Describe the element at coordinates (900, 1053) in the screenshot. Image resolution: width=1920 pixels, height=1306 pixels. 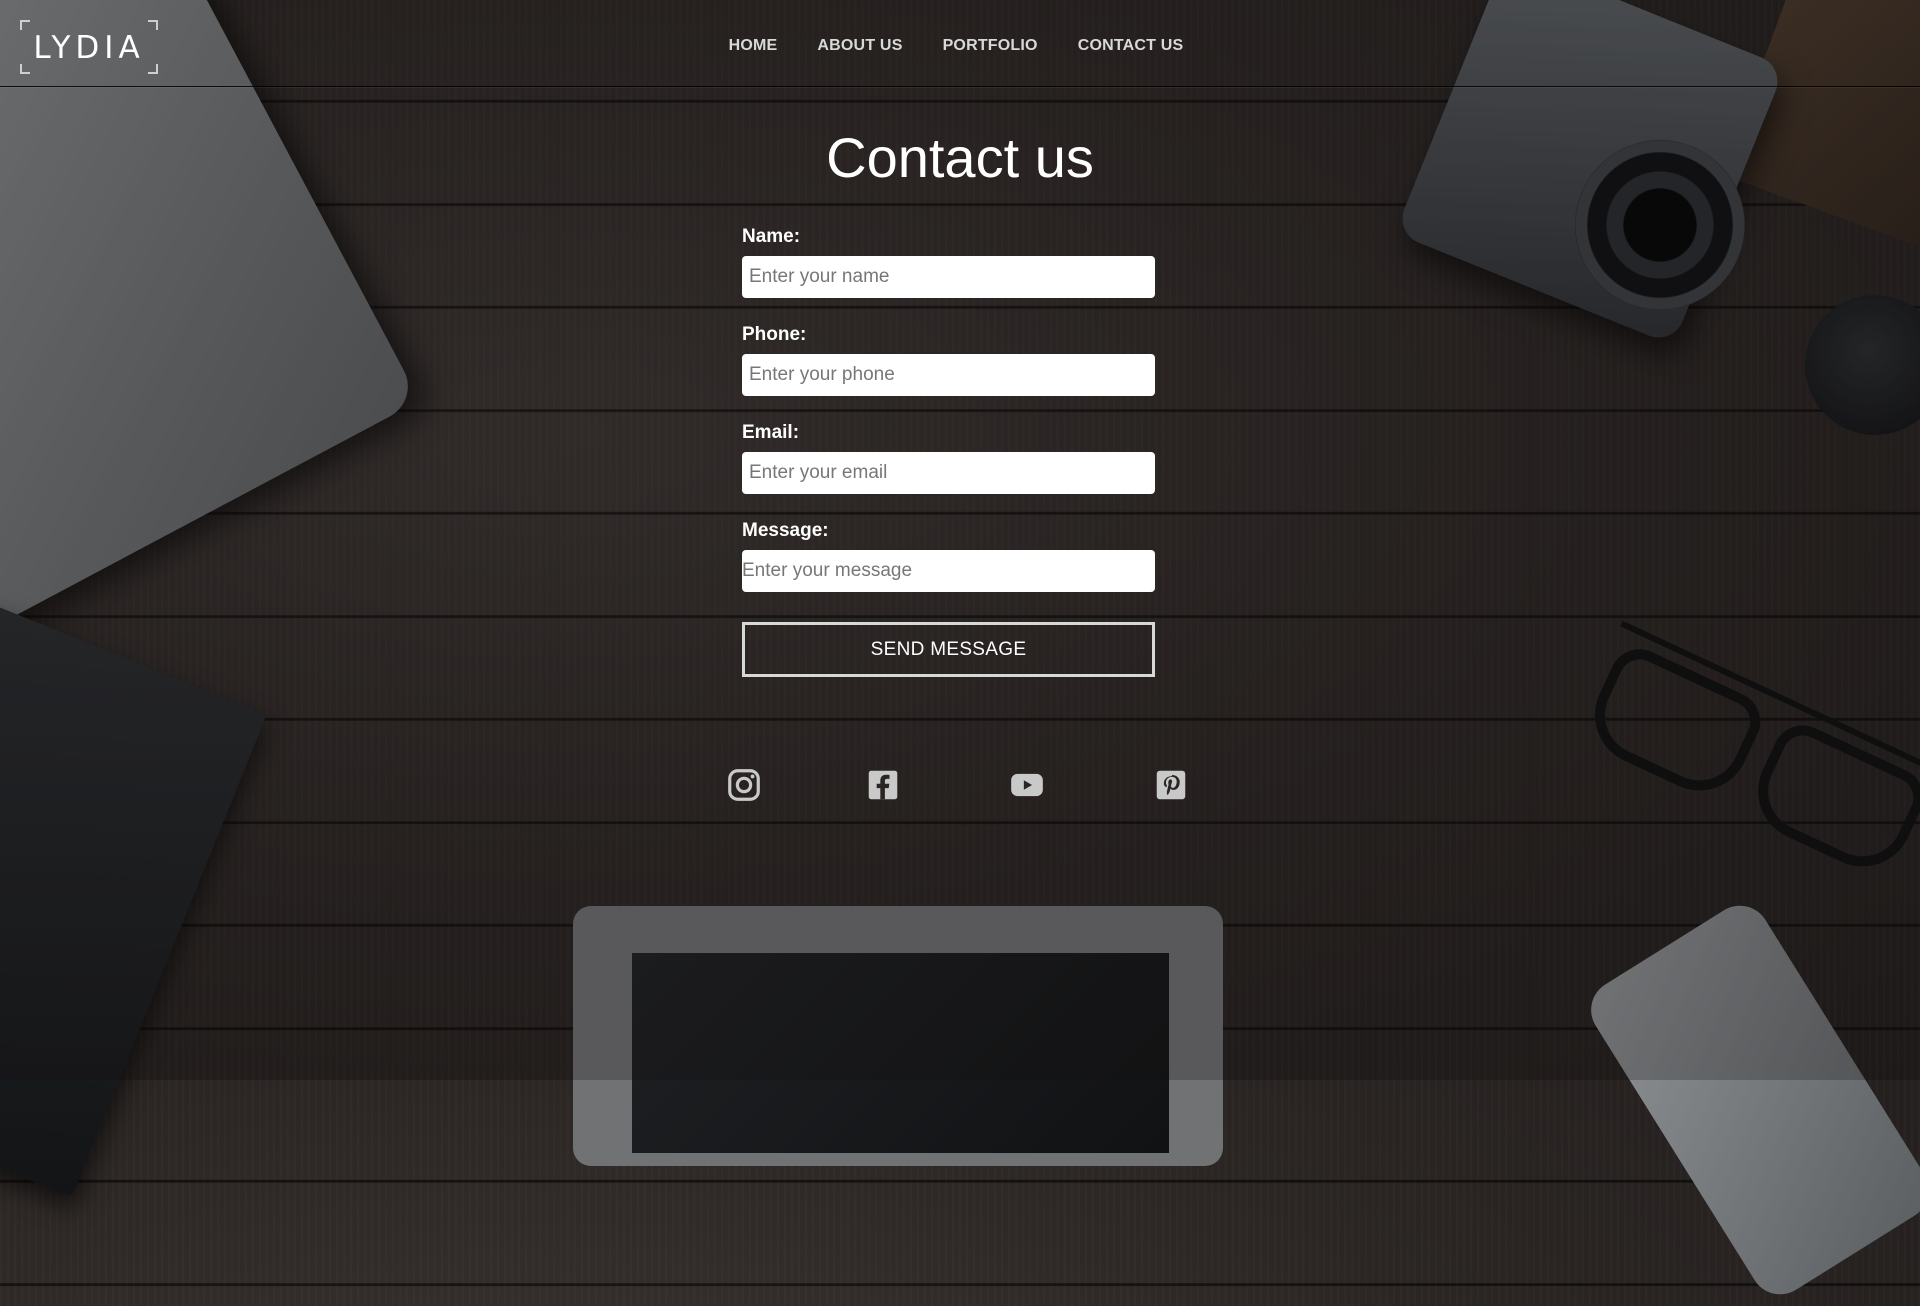
I see `tablet-screen` at that location.